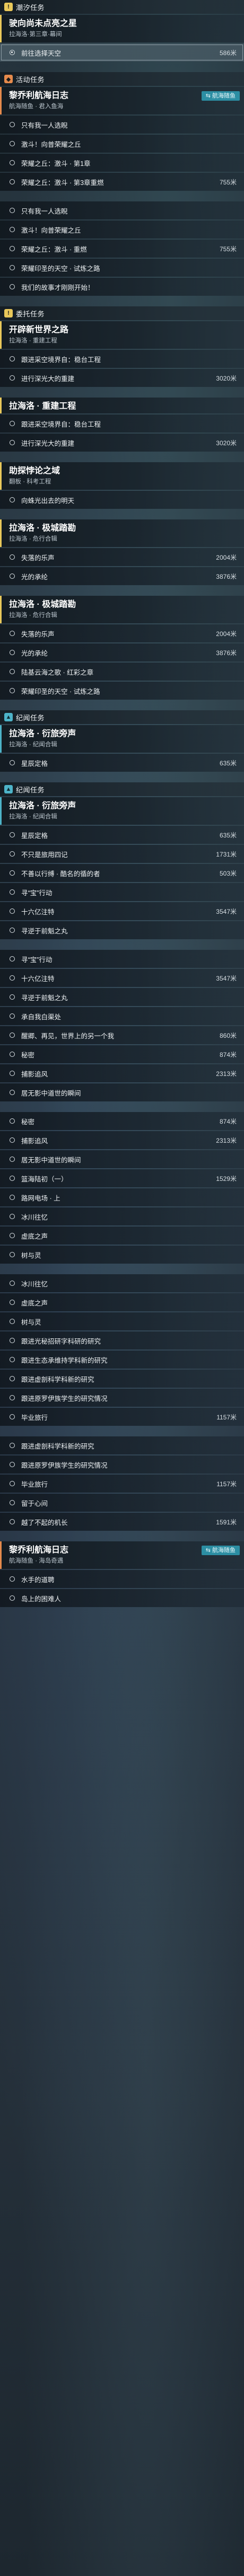 Image resolution: width=244 pixels, height=2576 pixels. I want to click on objective-row: 不善以行缚 · 酷名的循的者 503米, so click(122, 873).